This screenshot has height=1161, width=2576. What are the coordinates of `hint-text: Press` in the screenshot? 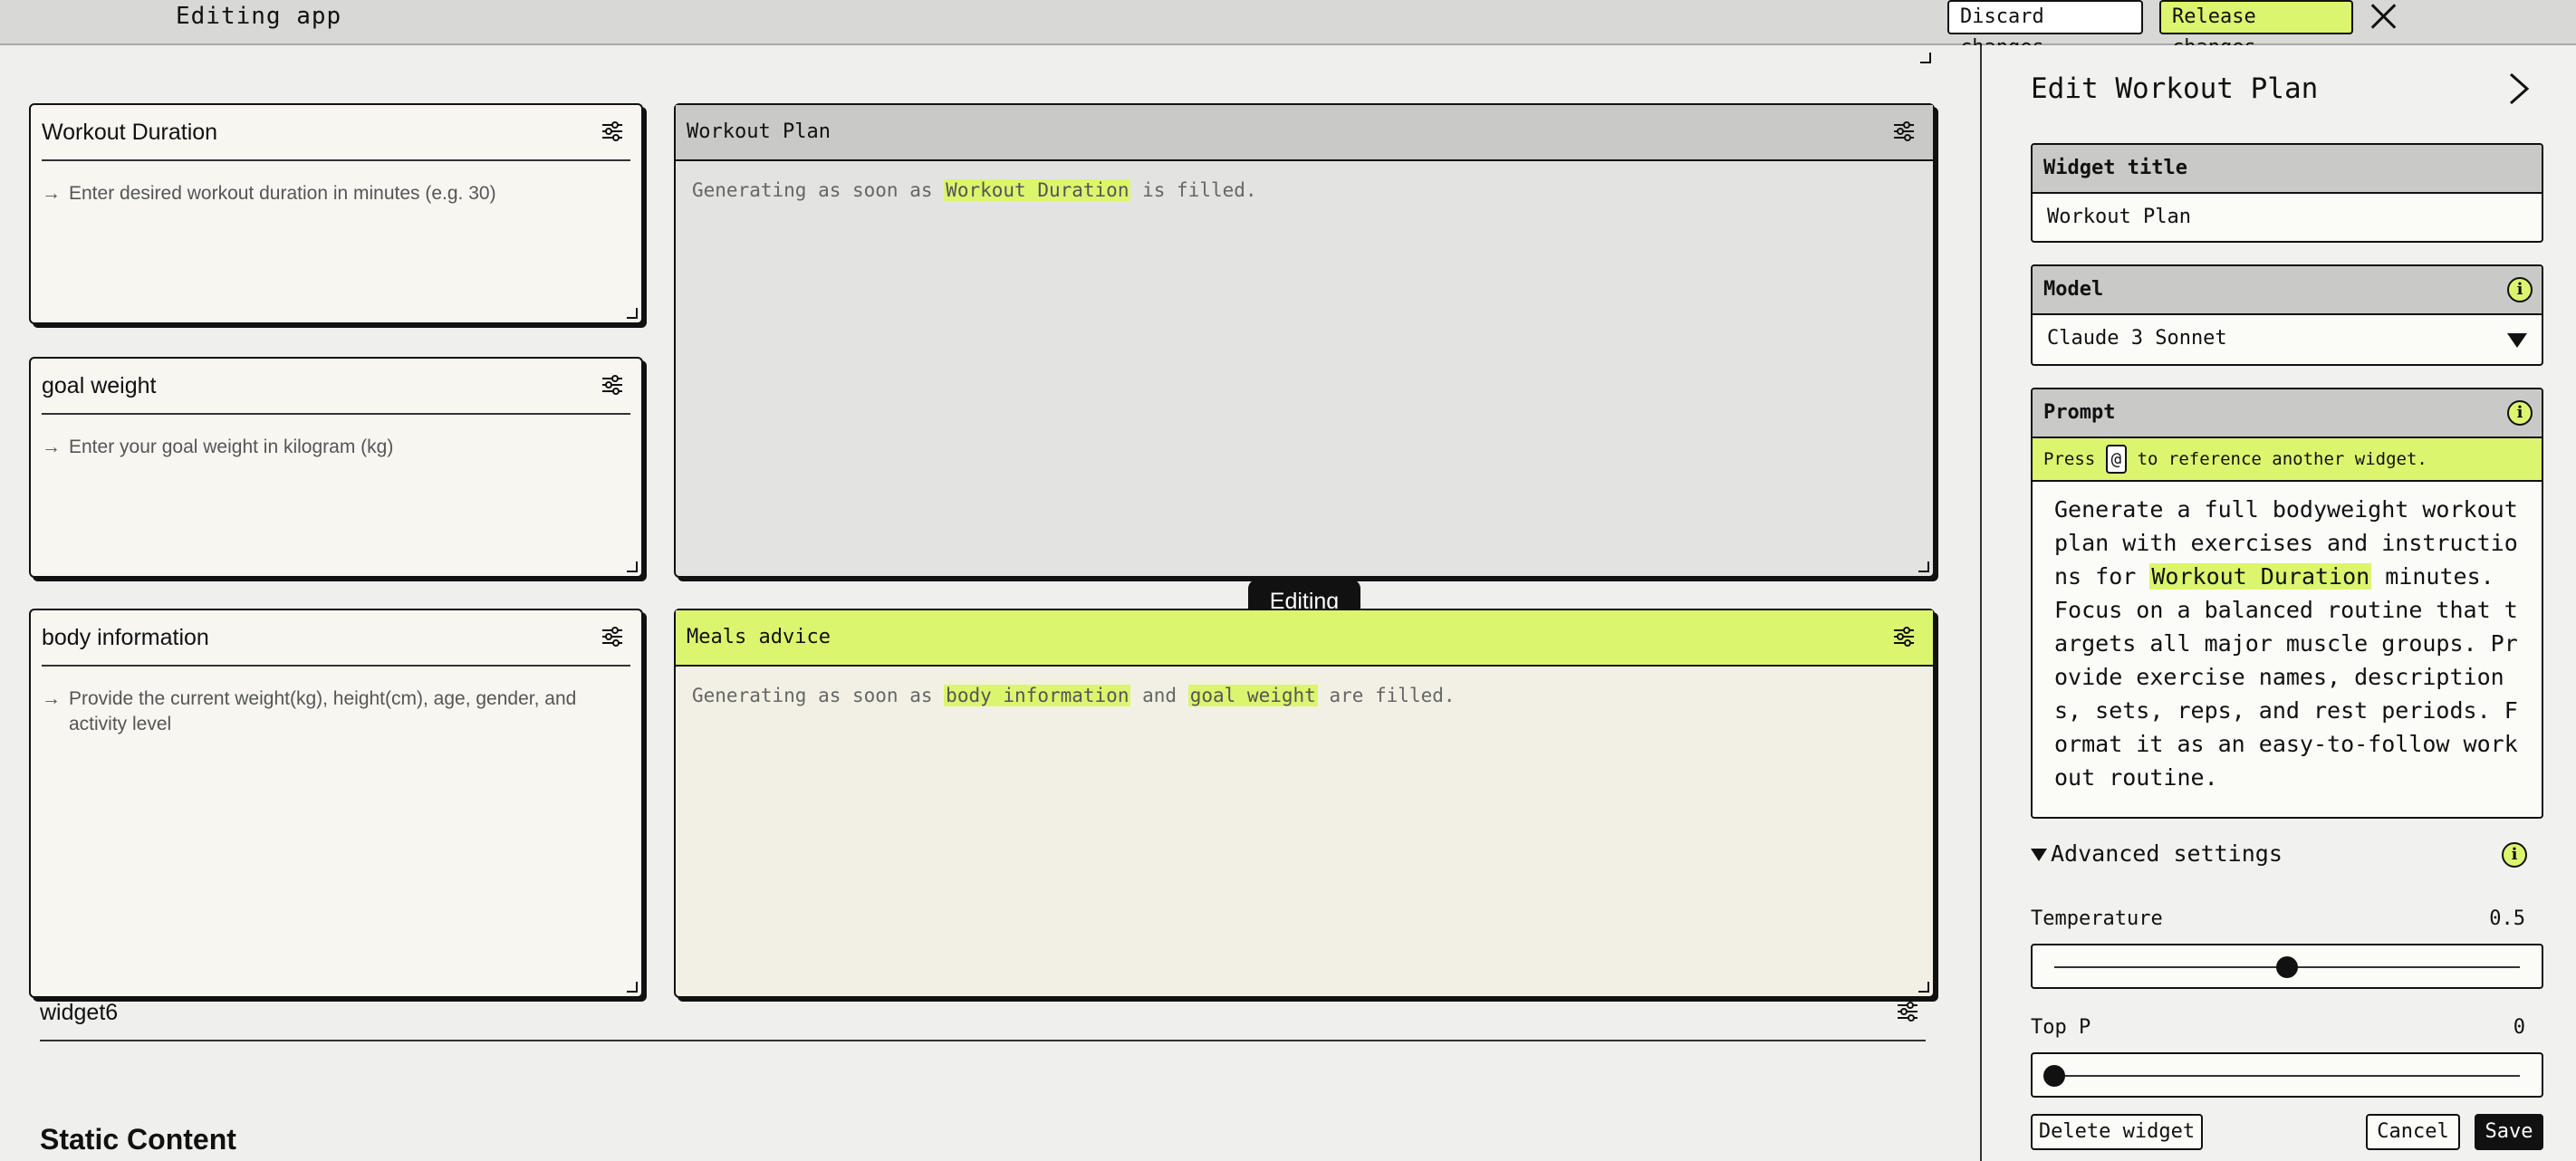 It's located at (2069, 459).